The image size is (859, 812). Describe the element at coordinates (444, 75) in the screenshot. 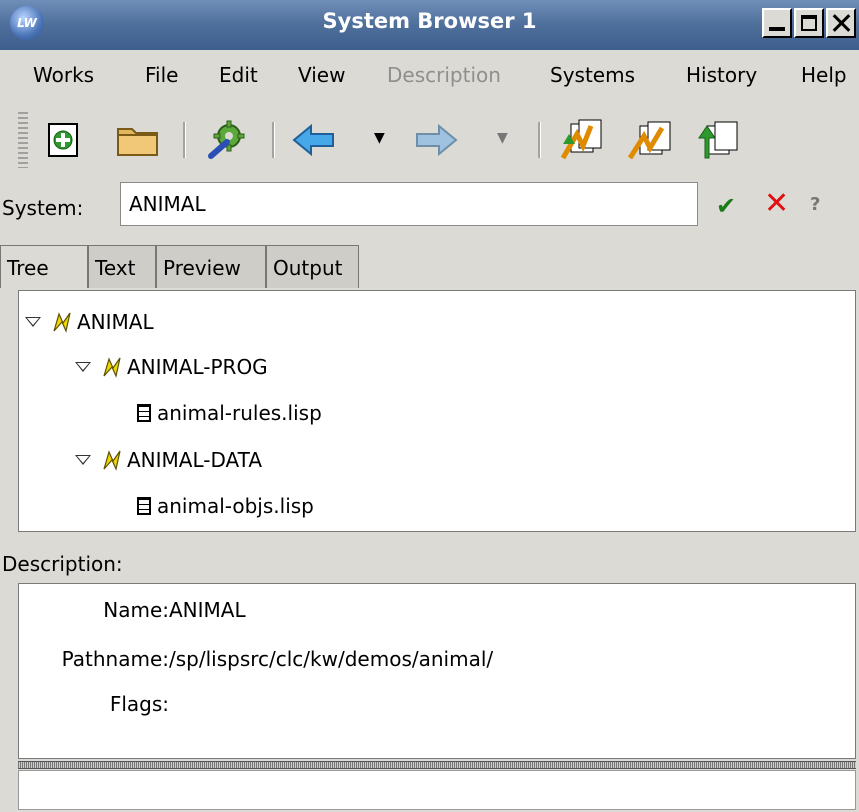

I see `menu-description: Description` at that location.